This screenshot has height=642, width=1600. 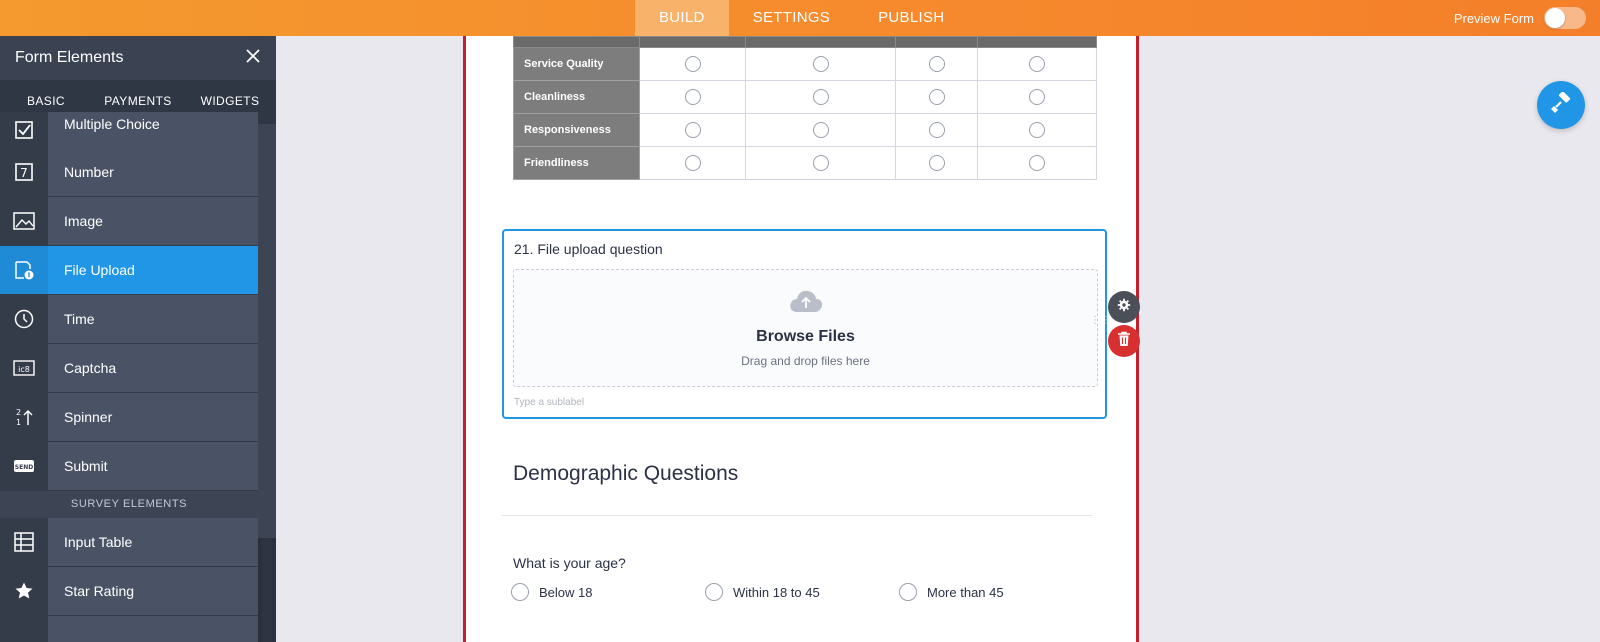 What do you see at coordinates (625, 474) in the screenshot?
I see `demographic-heading: Demographic Questions` at bounding box center [625, 474].